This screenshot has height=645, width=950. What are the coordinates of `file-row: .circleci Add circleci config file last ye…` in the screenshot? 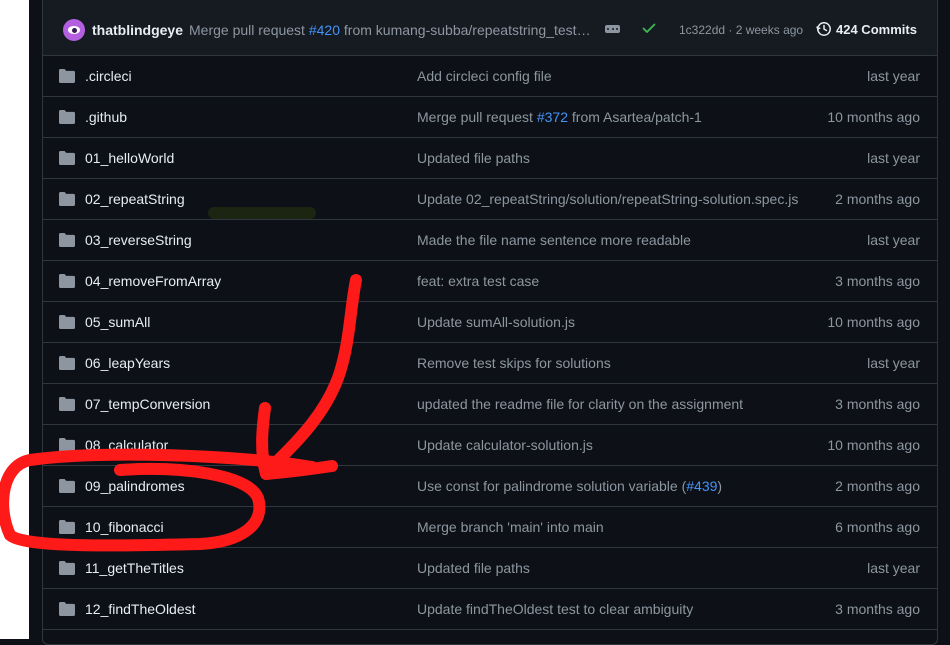 It's located at (490, 76).